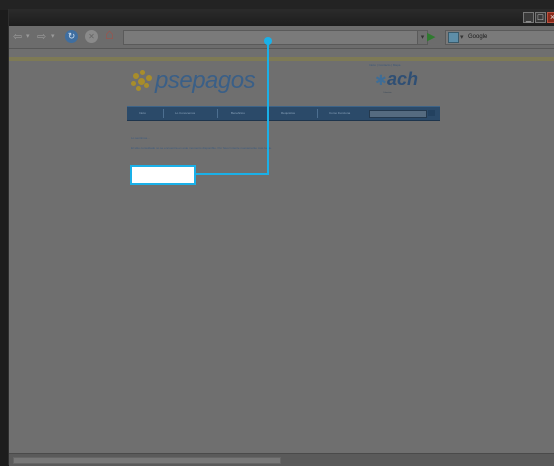  Describe the element at coordinates (268, 107) in the screenshot. I see `callout-line-vertical` at that location.